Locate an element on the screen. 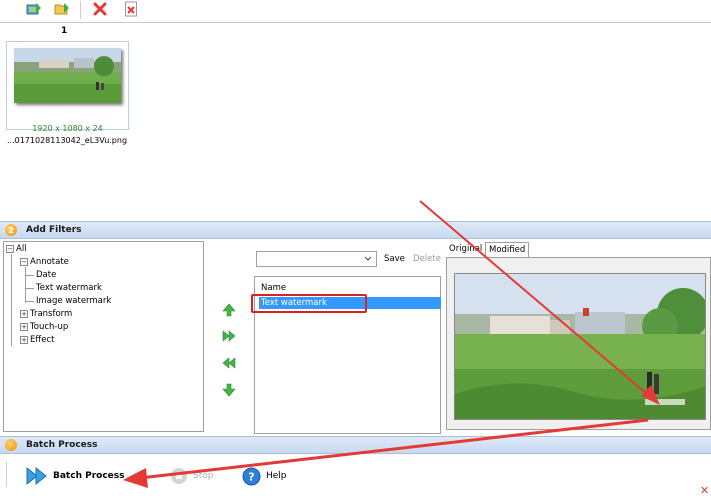  annotation-highlight-box is located at coordinates (309, 303).